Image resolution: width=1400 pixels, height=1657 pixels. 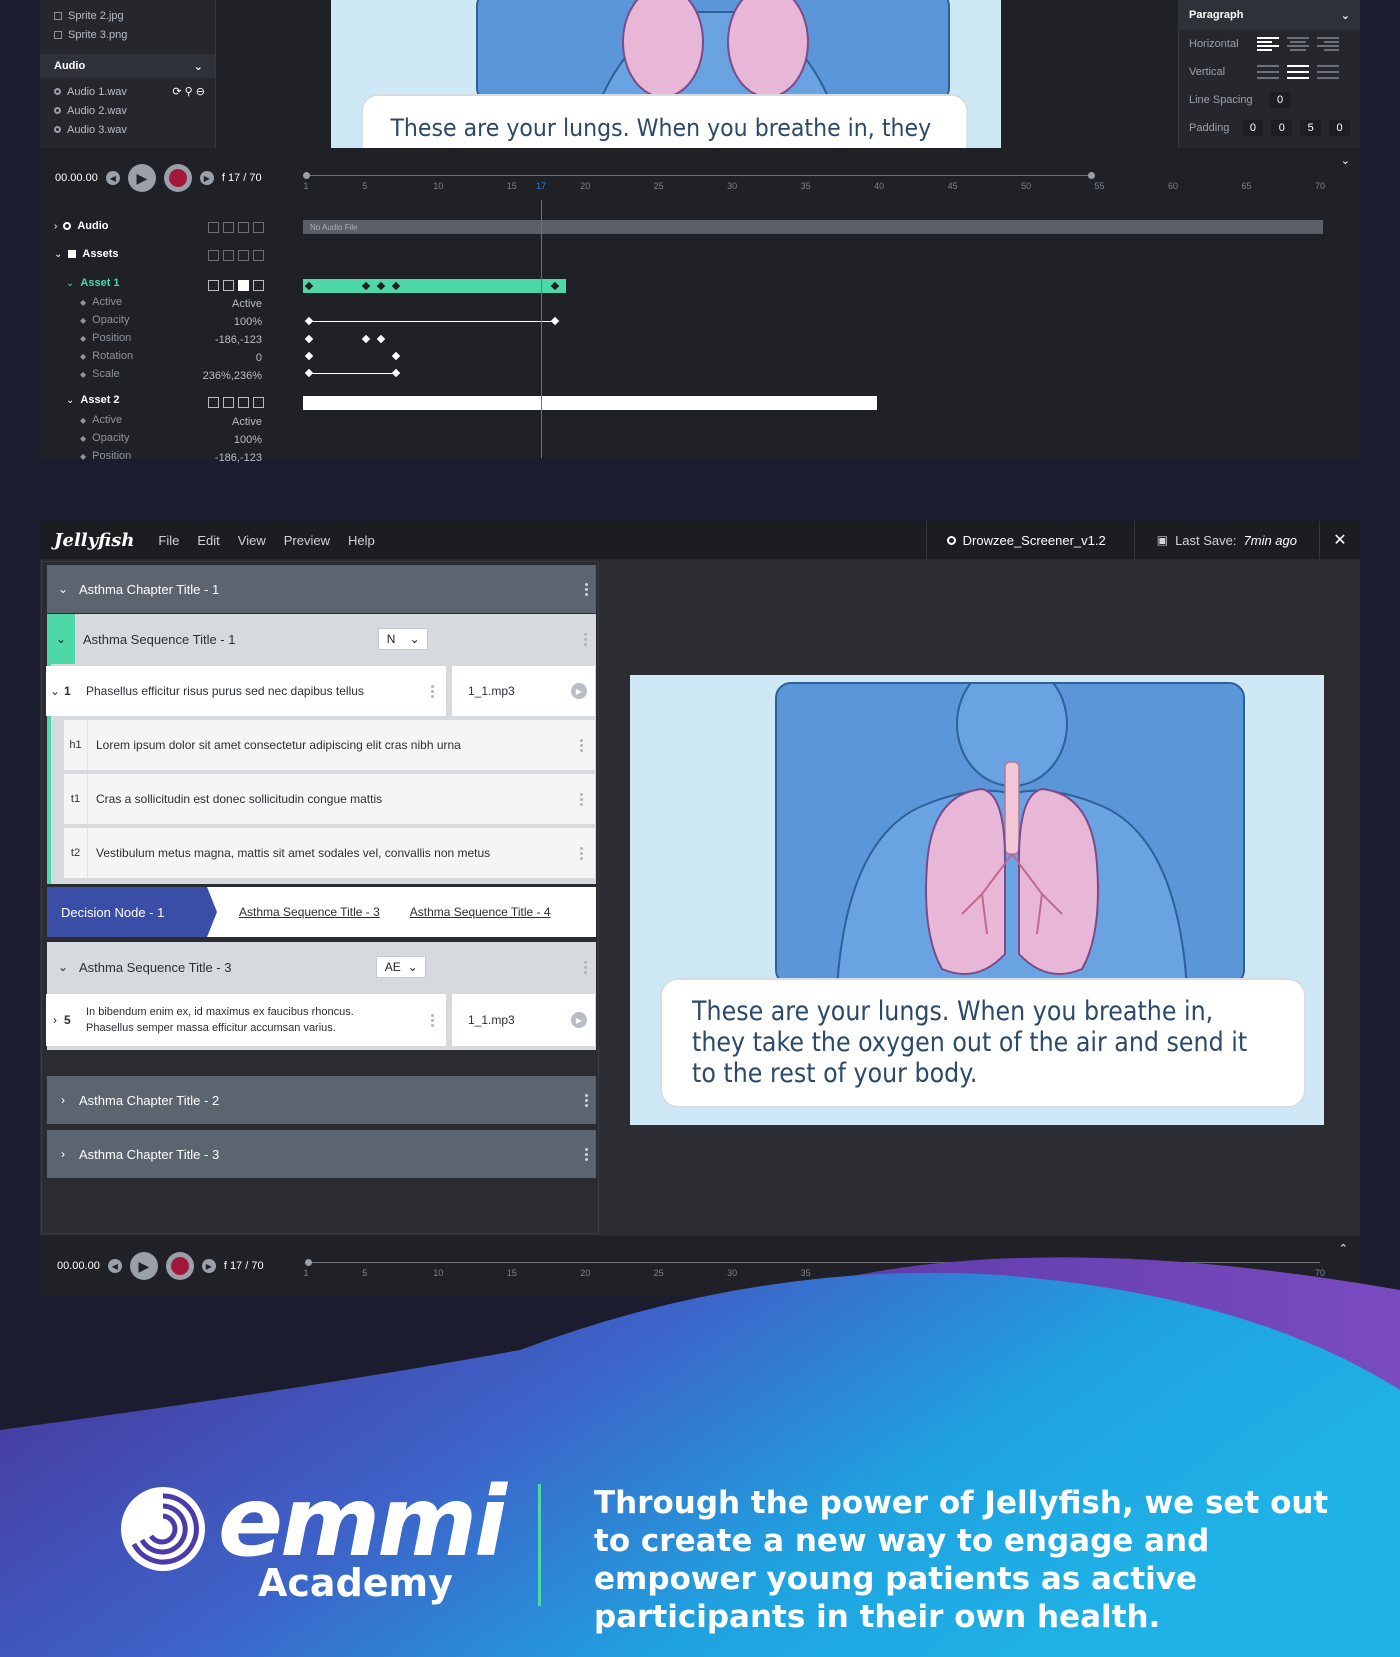 What do you see at coordinates (86, 254) in the screenshot?
I see `assets-track-header: ⌄ Assets` at bounding box center [86, 254].